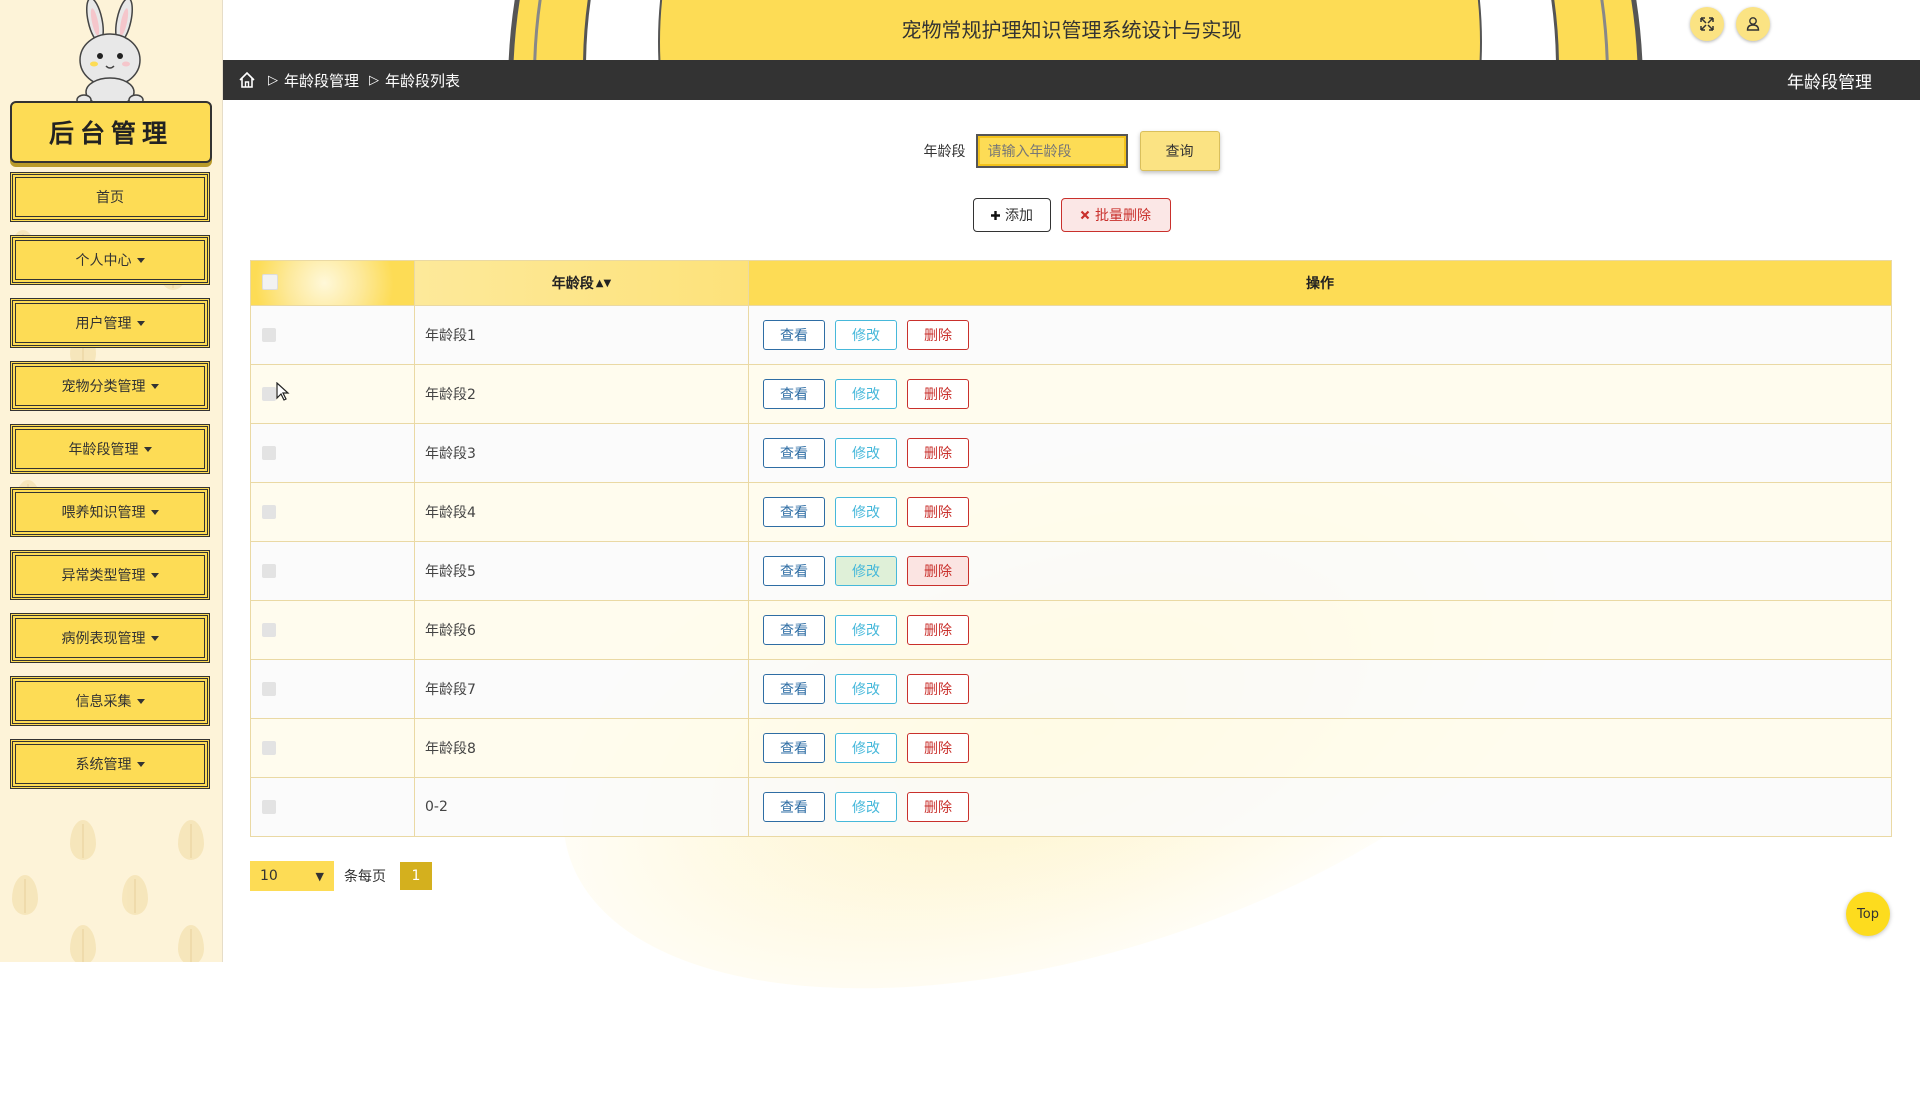  I want to click on user-icon, so click(1753, 24).